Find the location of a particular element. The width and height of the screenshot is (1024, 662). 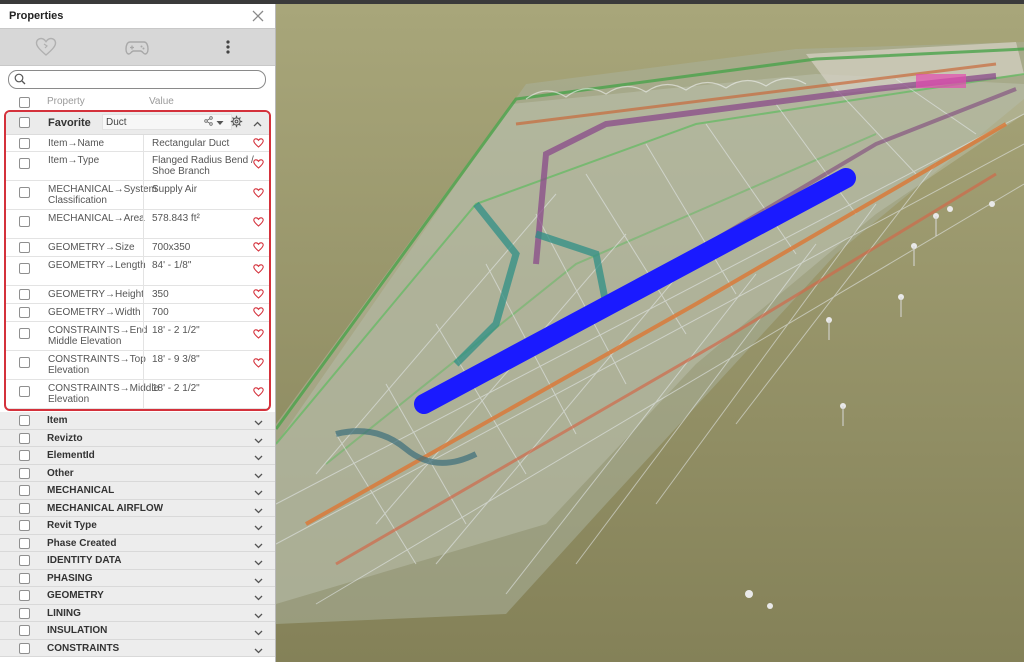

property-group-row: GEOMETRY is located at coordinates (137, 596).